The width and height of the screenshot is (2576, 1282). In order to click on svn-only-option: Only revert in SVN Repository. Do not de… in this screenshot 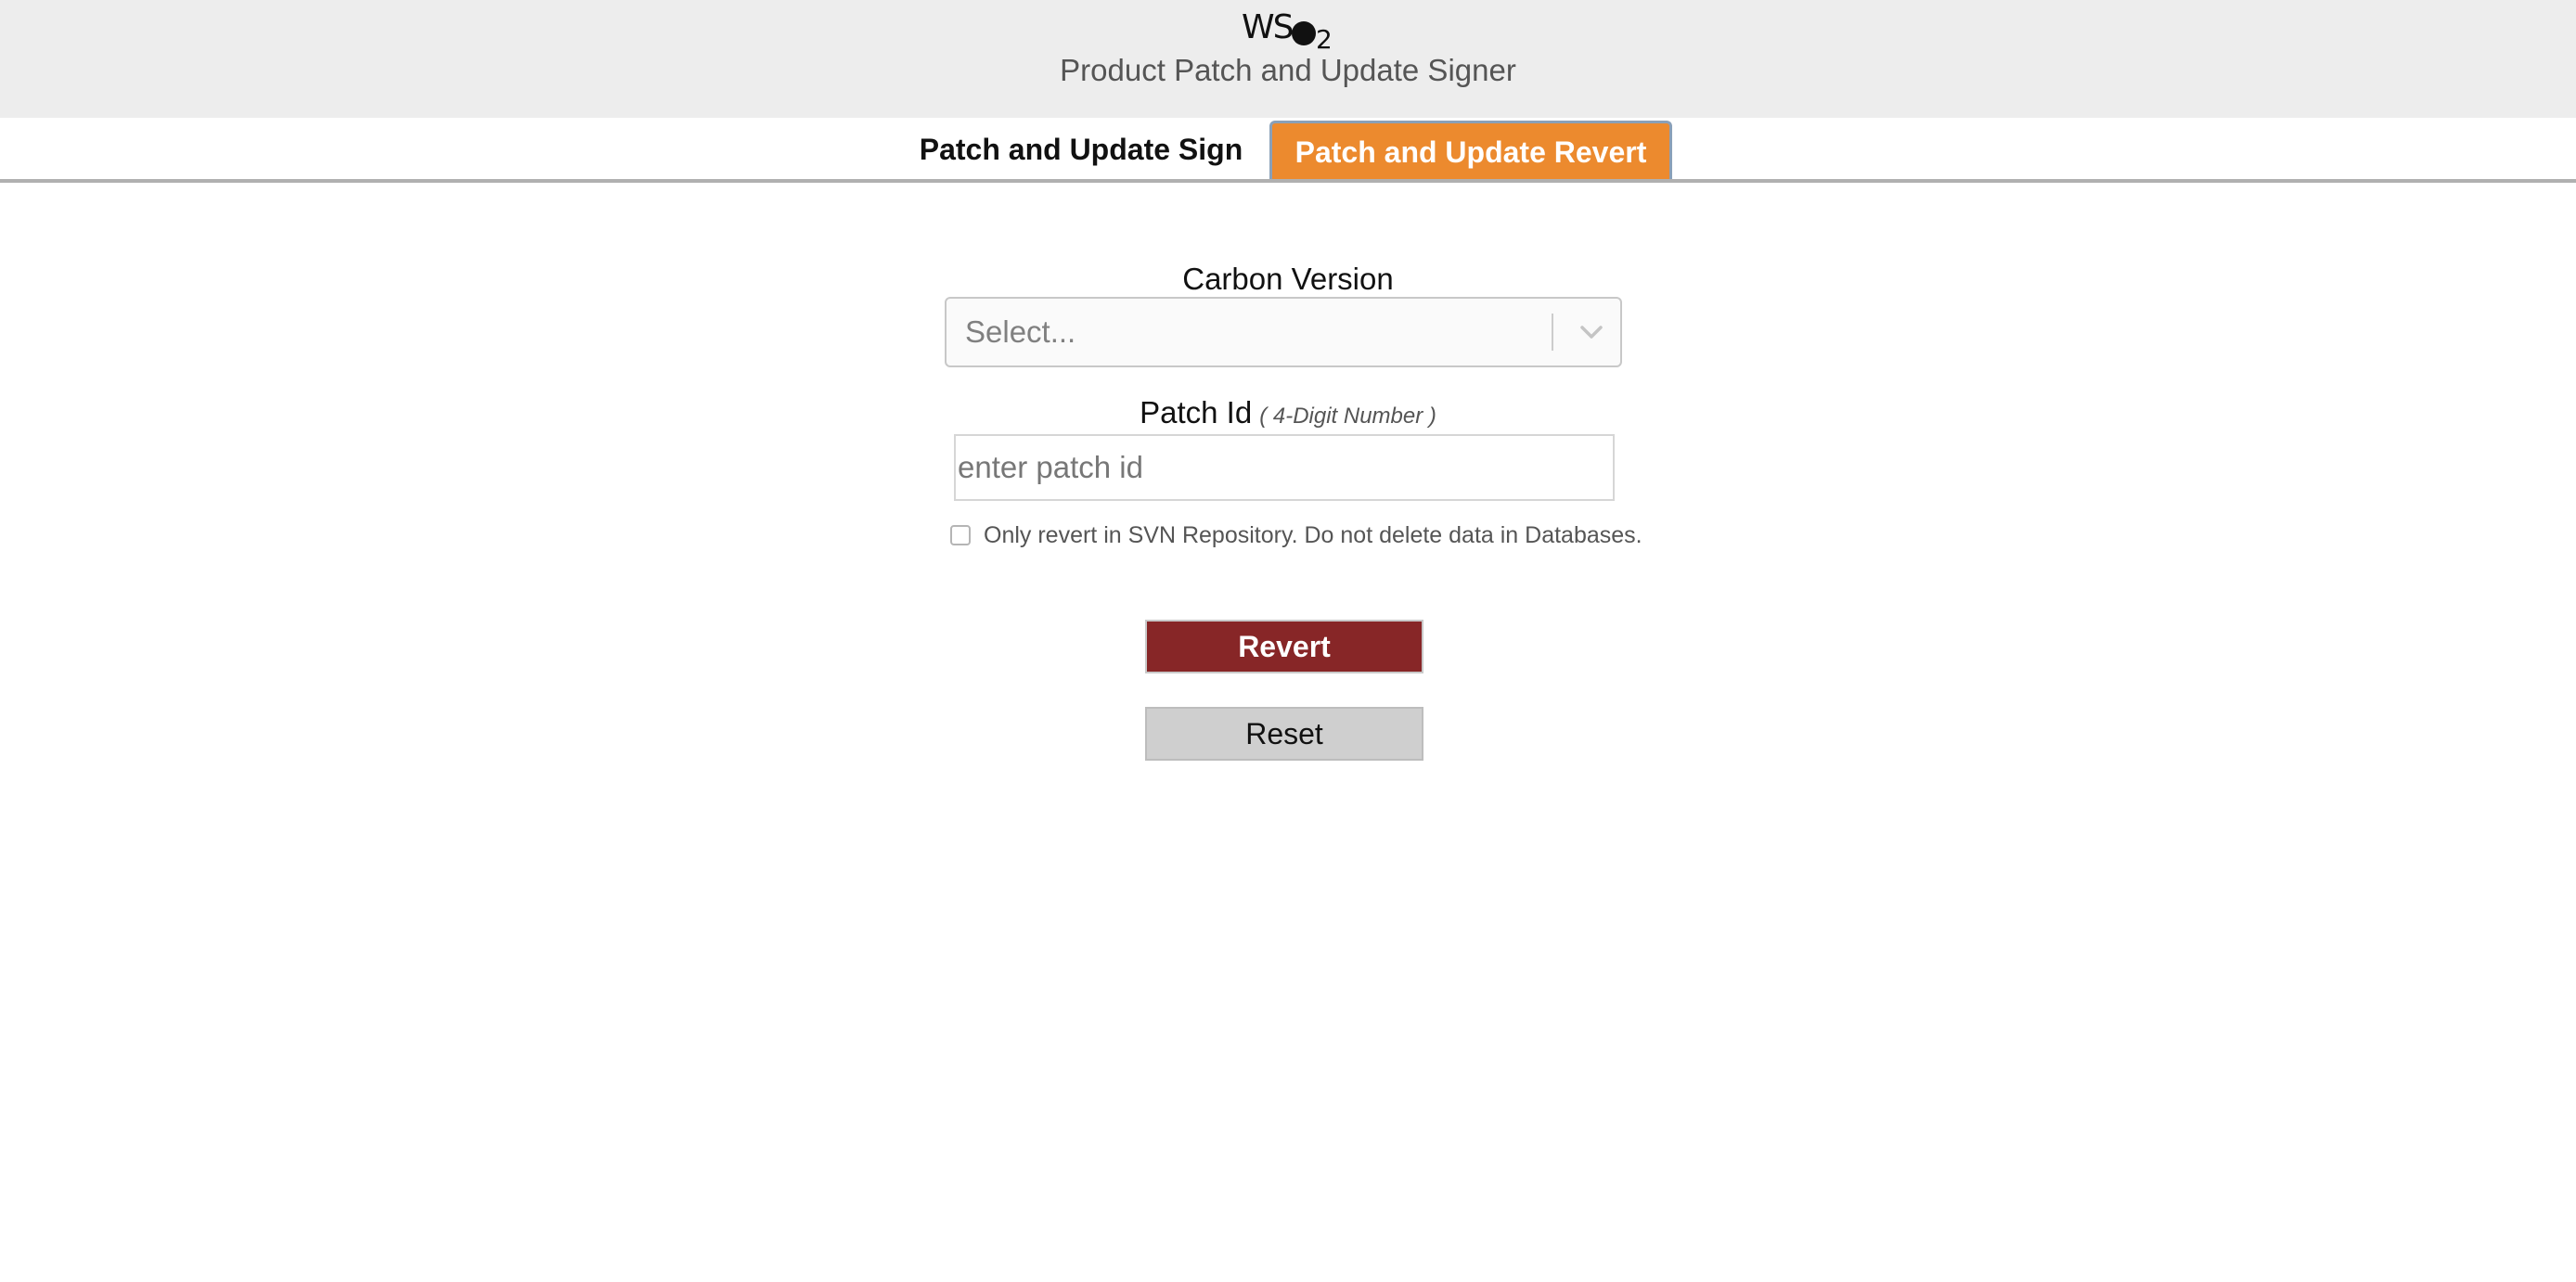, I will do `click(1296, 535)`.